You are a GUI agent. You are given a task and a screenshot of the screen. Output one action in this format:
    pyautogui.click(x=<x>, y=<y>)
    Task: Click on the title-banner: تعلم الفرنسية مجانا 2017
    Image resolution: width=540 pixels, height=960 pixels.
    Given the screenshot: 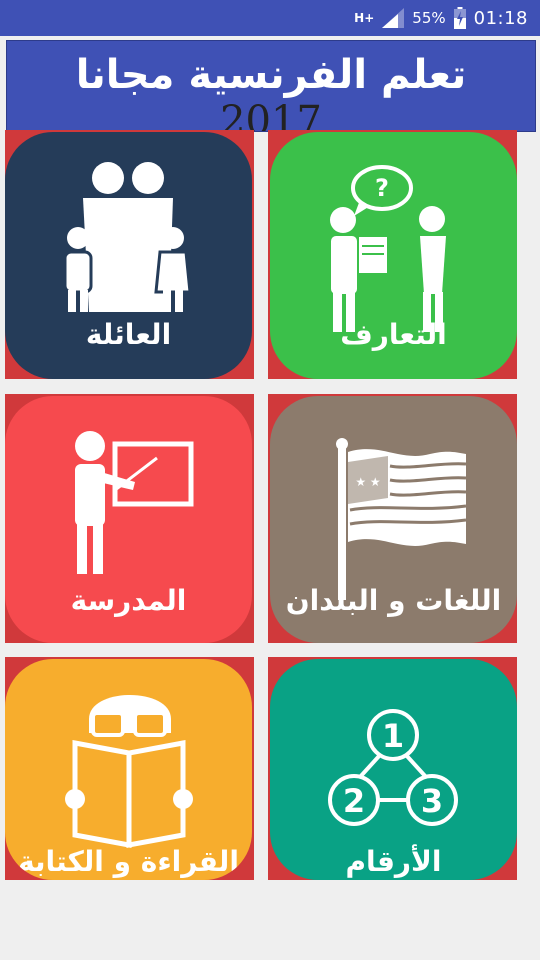 What is the action you would take?
    pyautogui.click(x=271, y=86)
    